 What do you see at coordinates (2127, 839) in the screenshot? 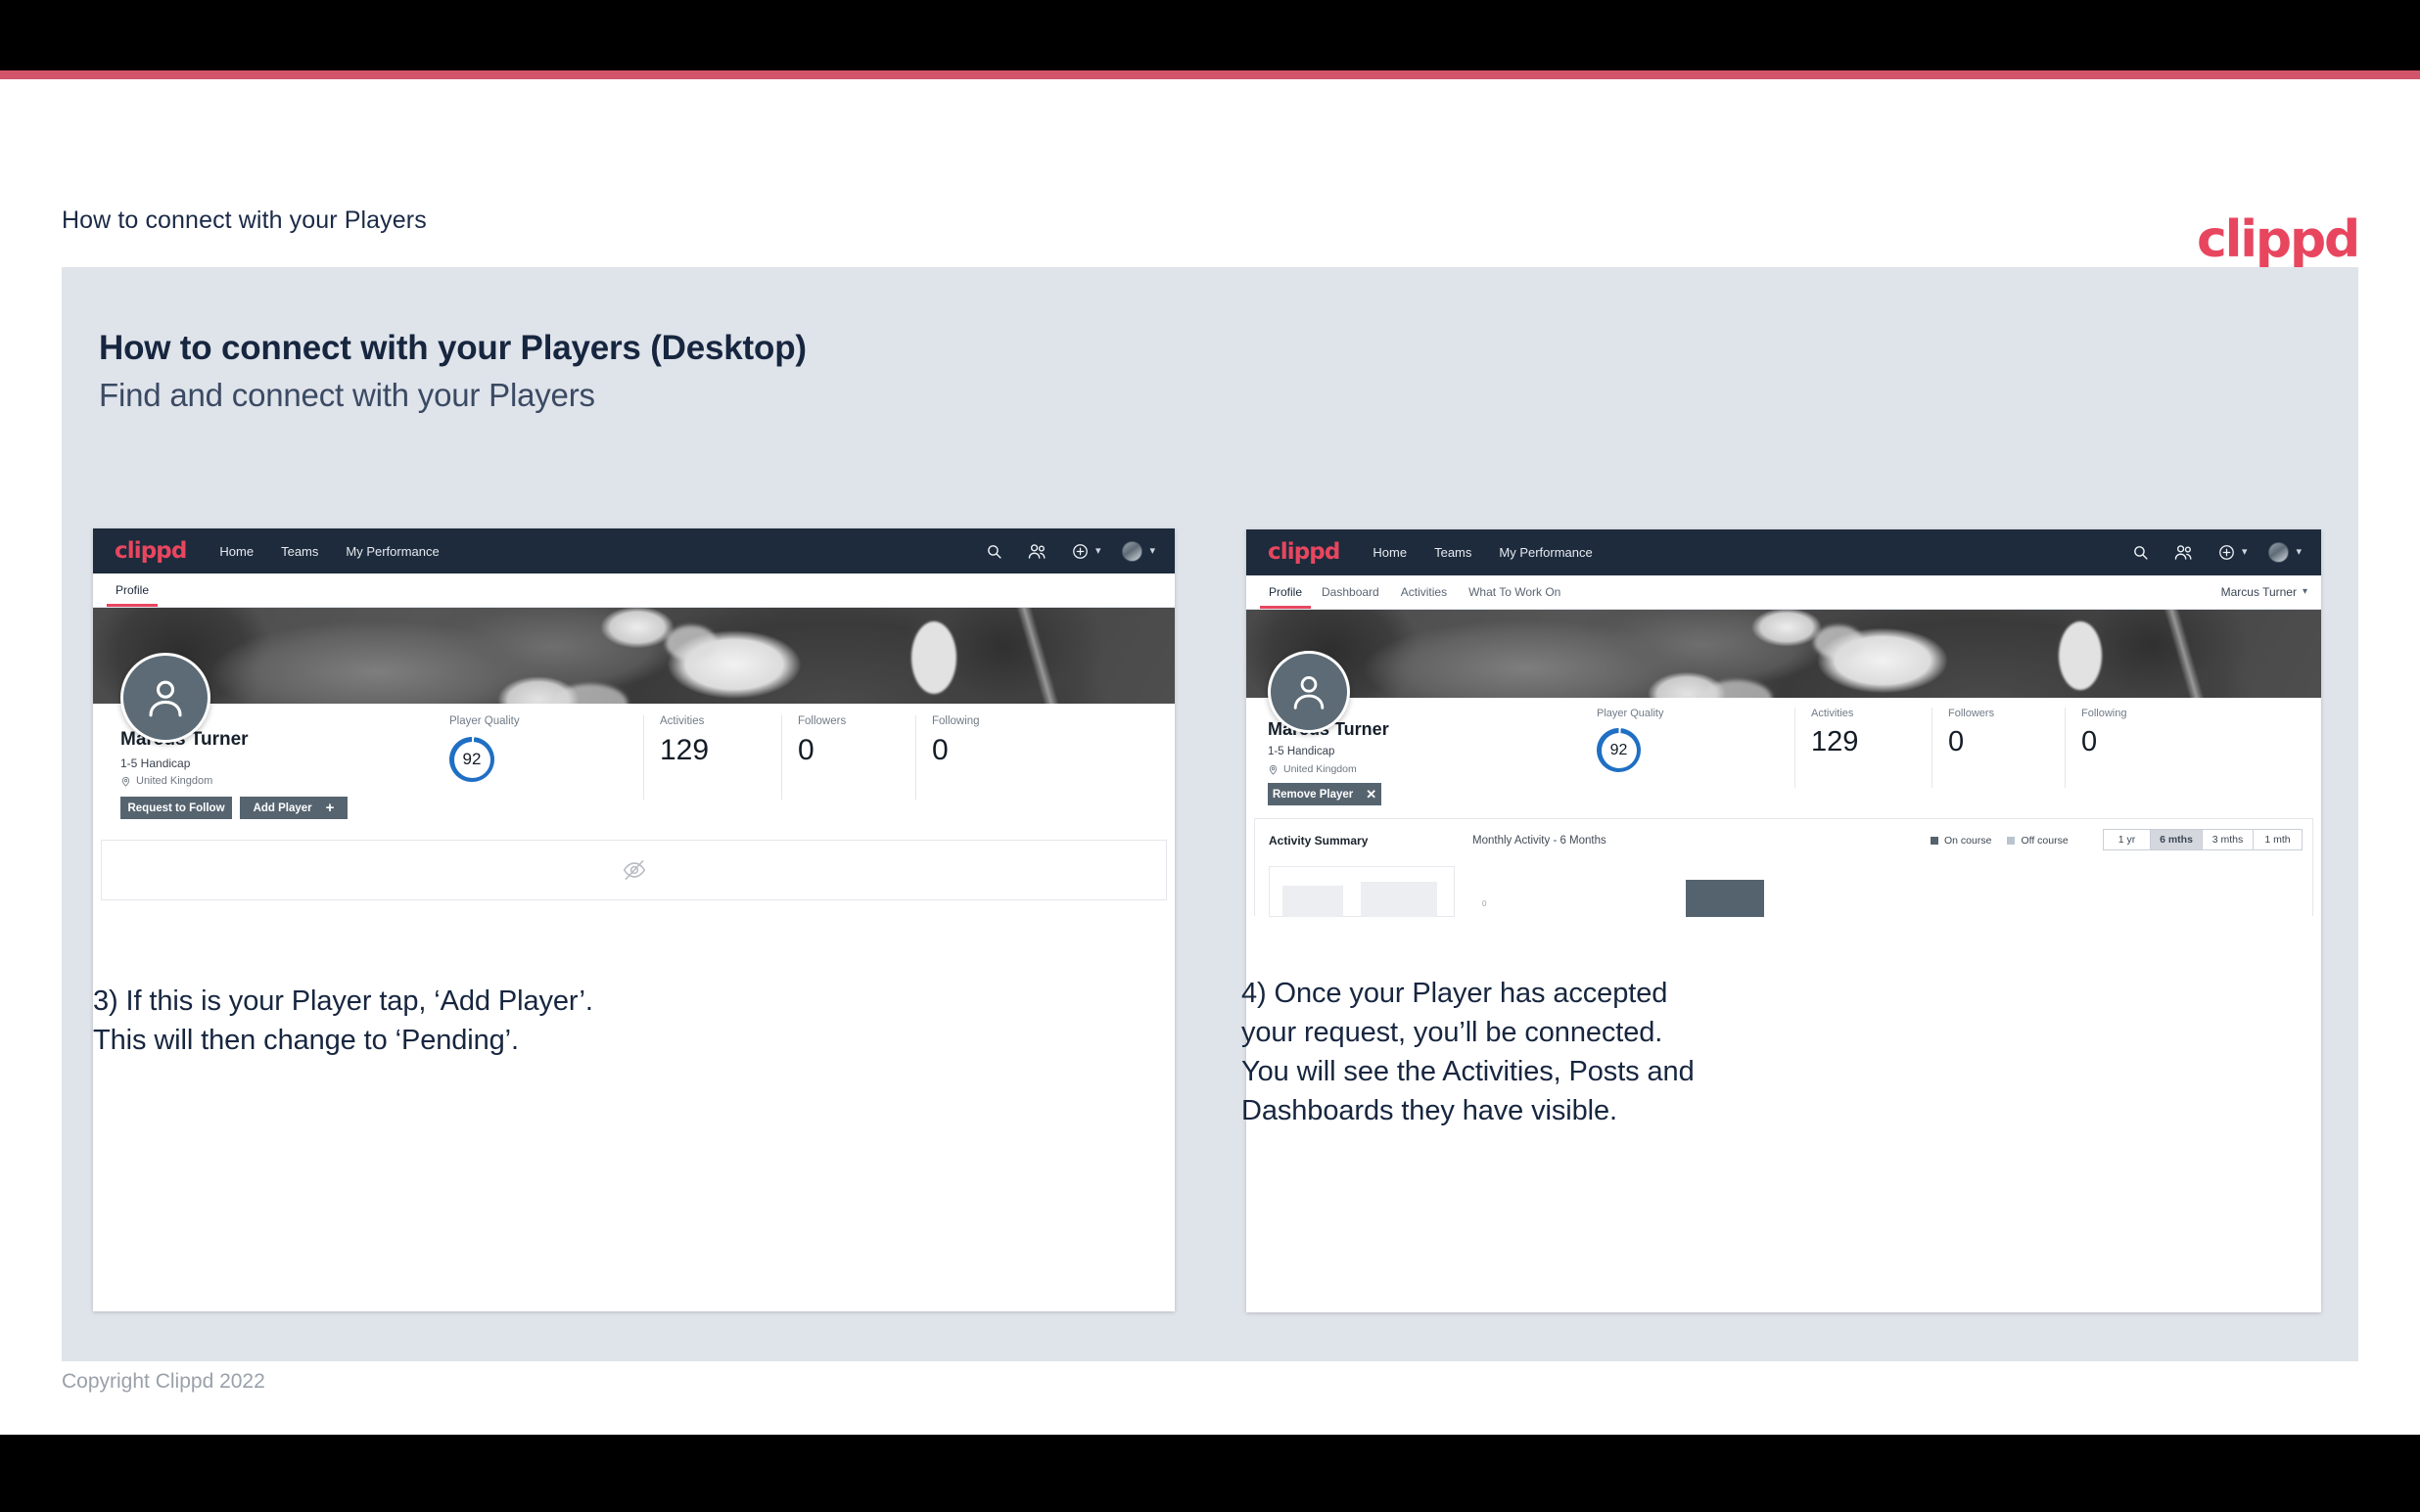
I see `range-1yr: 1 yr` at bounding box center [2127, 839].